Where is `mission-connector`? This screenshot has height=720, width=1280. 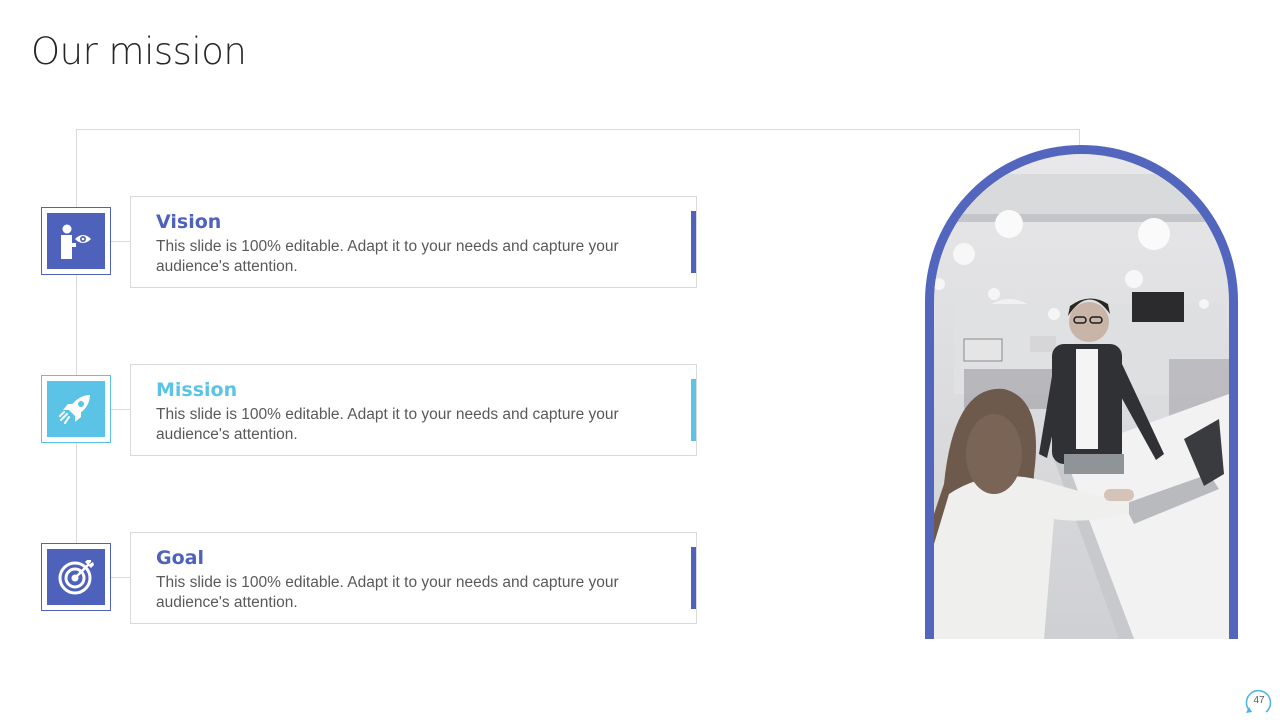
mission-connector is located at coordinates (120, 409).